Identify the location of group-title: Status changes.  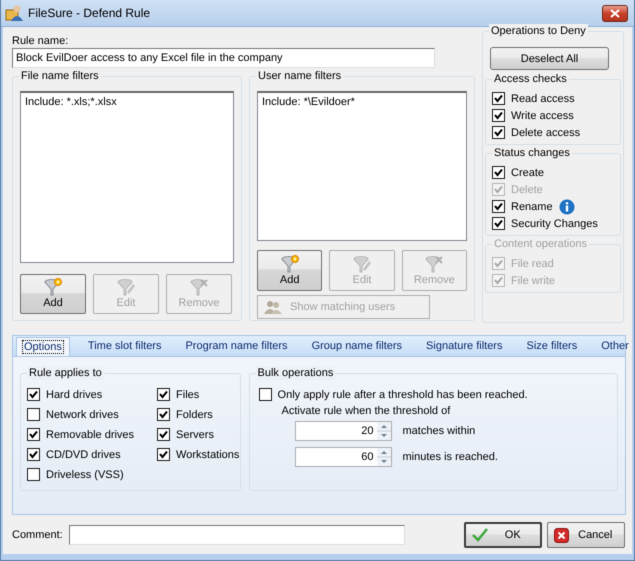
(532, 153).